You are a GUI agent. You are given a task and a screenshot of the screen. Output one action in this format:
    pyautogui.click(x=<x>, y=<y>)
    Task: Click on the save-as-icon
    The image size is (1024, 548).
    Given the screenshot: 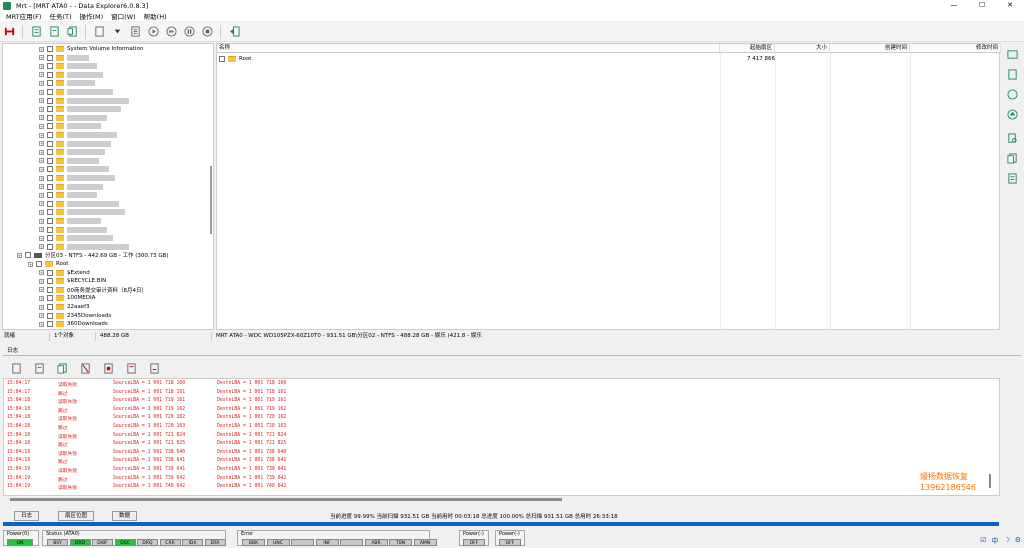 What is the action you would take?
    pyautogui.click(x=39, y=368)
    